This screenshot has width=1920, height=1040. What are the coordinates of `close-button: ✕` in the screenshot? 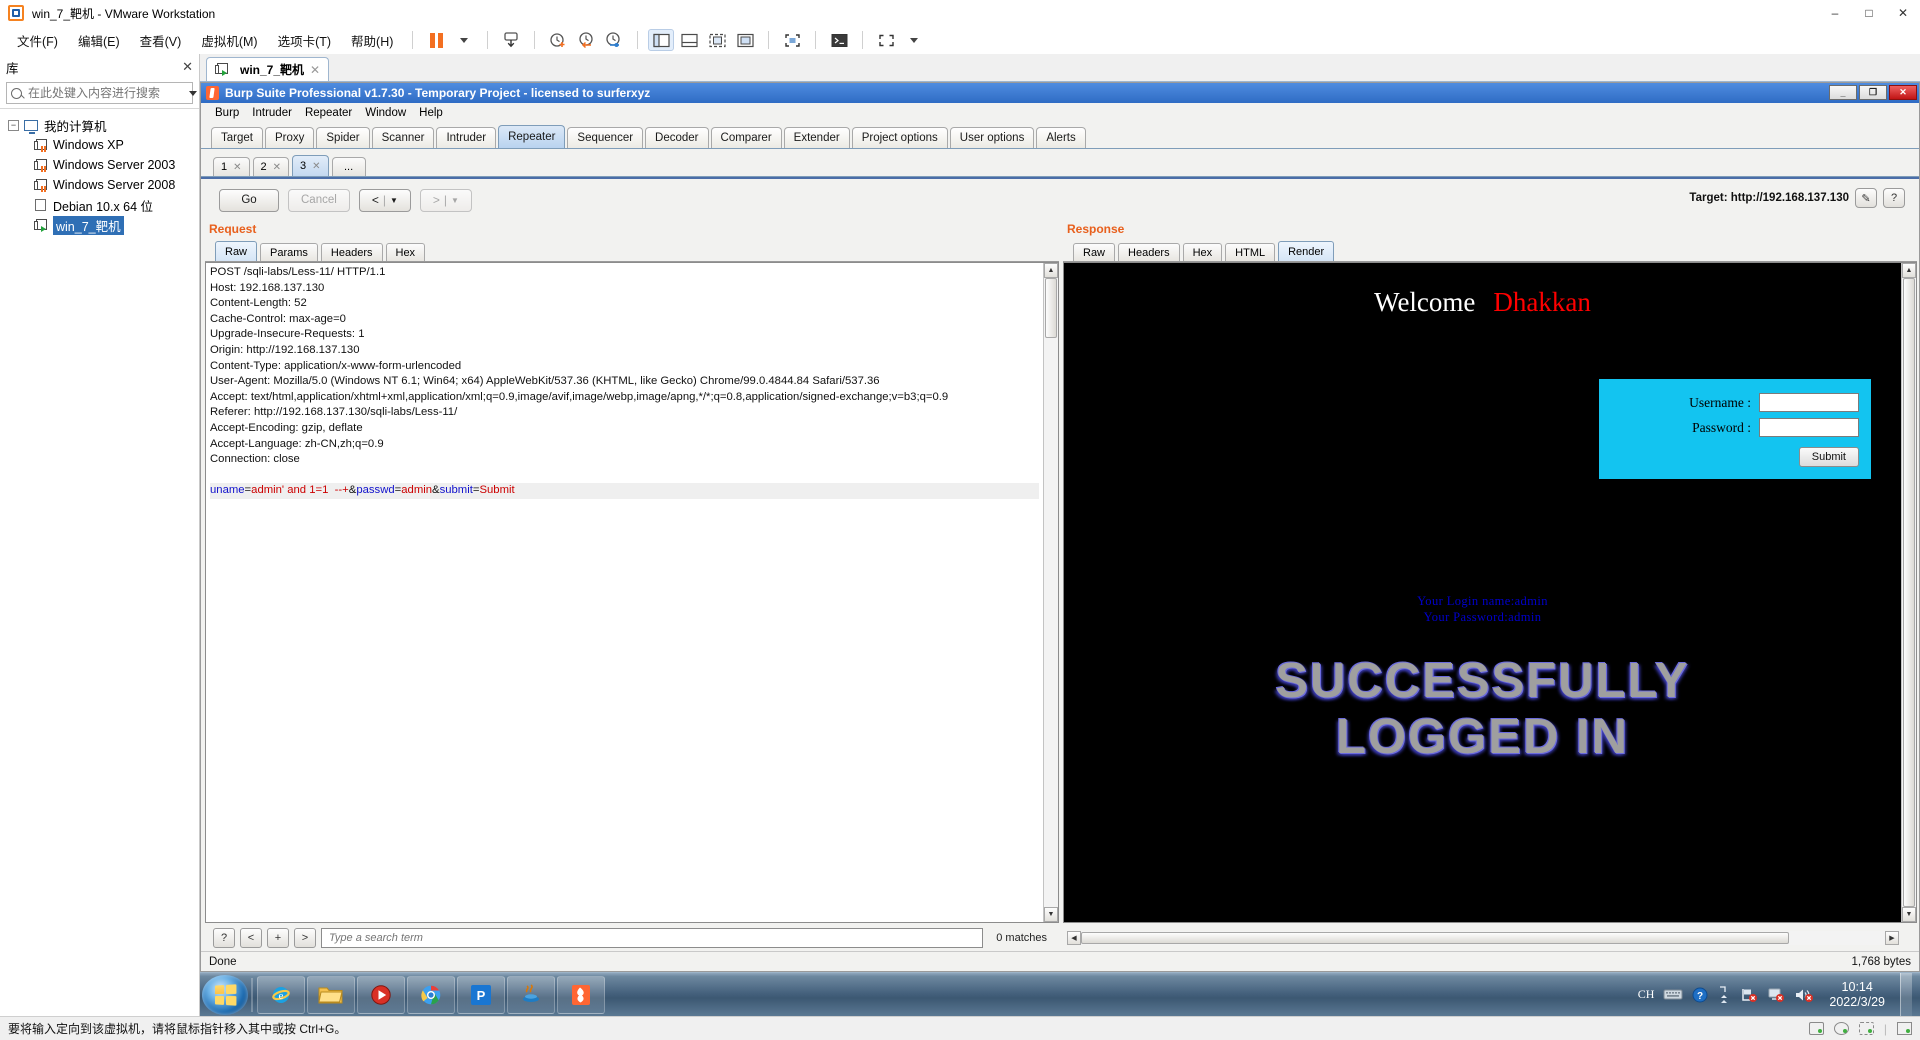 It's located at (1903, 13).